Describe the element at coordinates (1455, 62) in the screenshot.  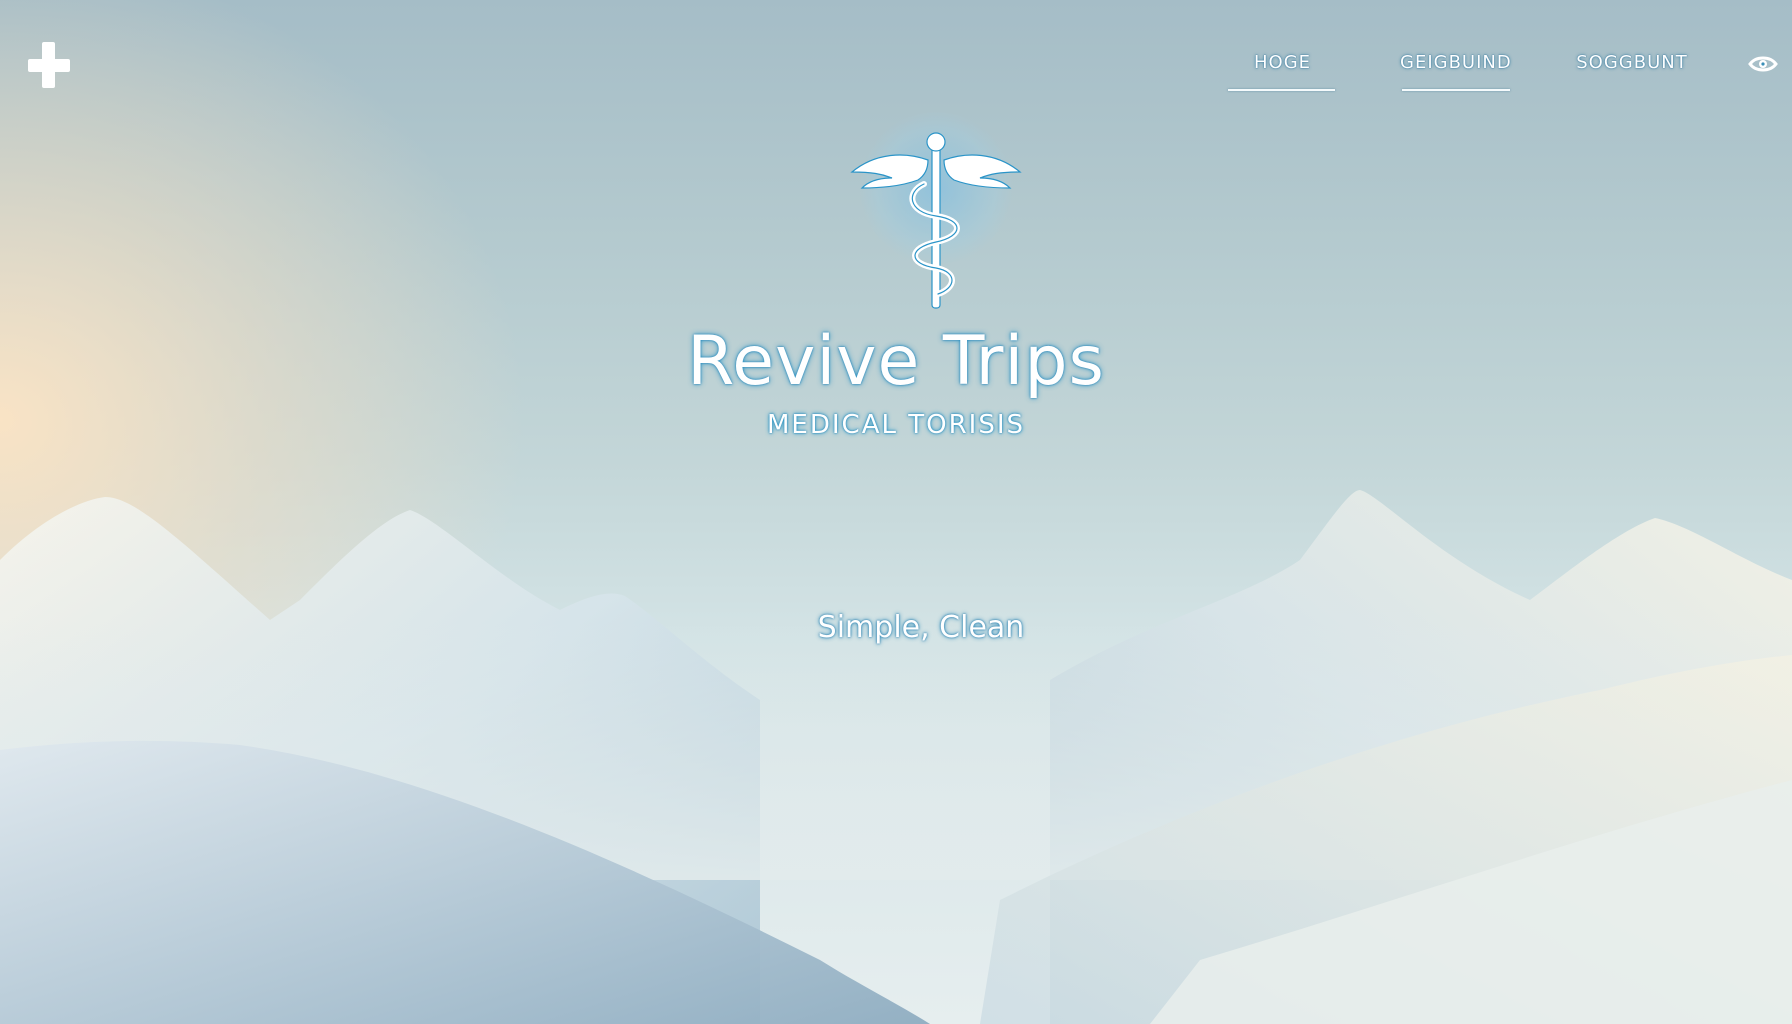
I see `nav-second-link: GEIGBUIND` at that location.